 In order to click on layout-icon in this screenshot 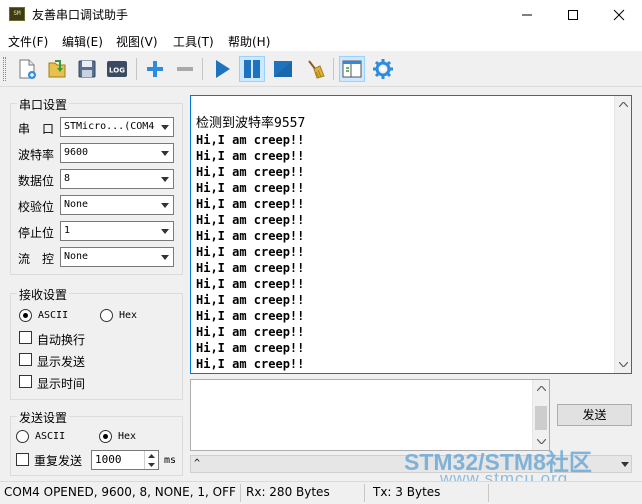, I will do `click(352, 69)`.